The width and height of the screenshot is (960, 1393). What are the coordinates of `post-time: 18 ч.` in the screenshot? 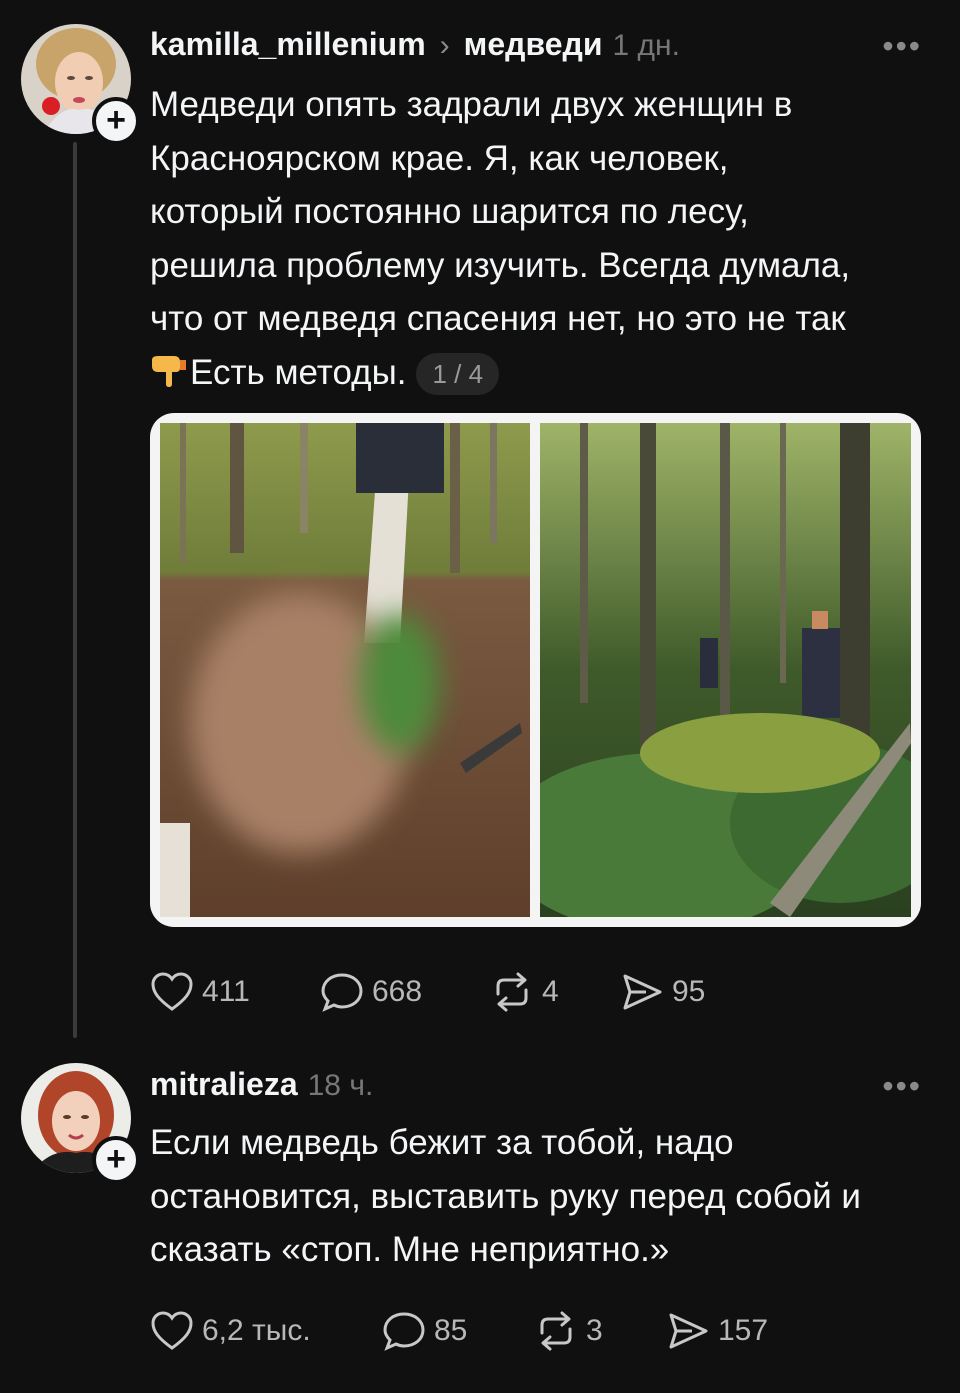 It's located at (340, 1085).